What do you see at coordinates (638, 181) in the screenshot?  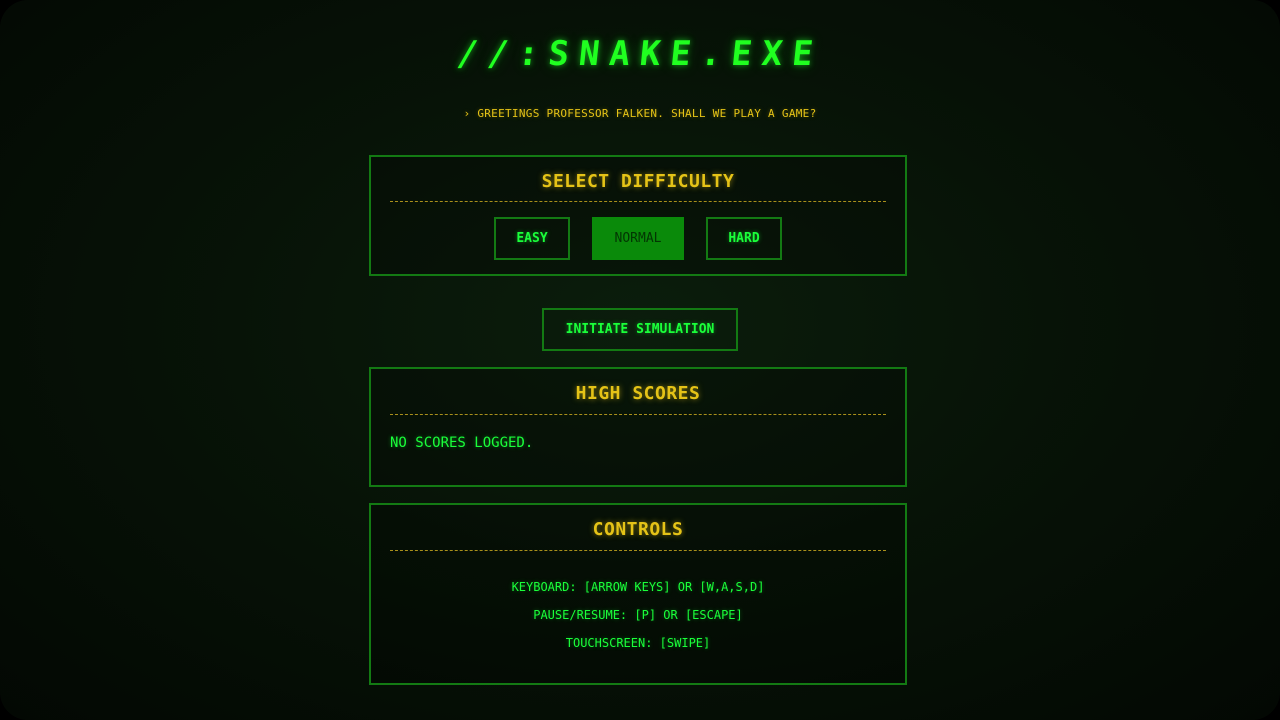 I see `difficulty-heading: SELECT DIFFICULTY` at bounding box center [638, 181].